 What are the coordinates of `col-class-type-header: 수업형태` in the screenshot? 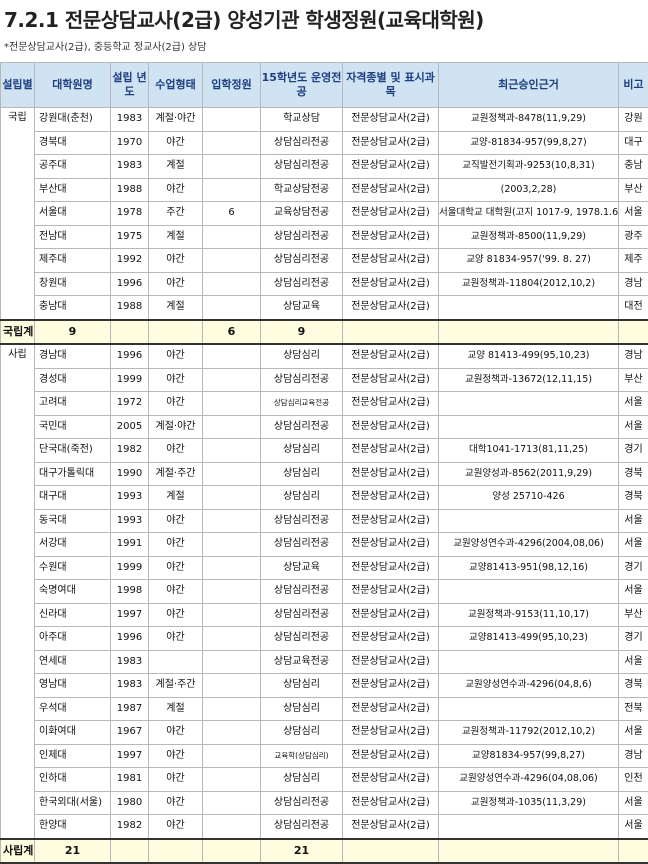 It's located at (176, 85).